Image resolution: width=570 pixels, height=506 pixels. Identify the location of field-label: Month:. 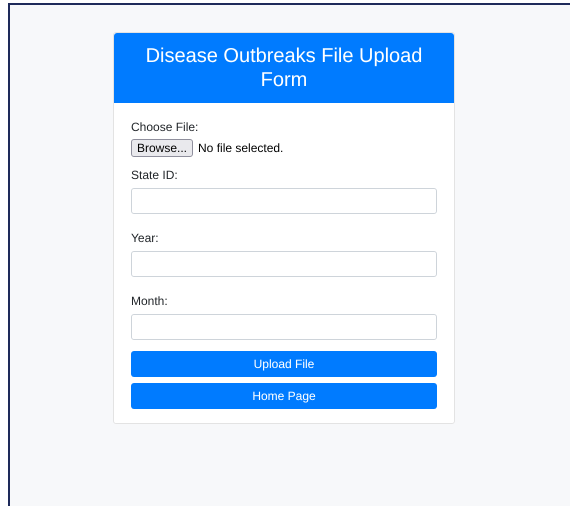
(149, 301).